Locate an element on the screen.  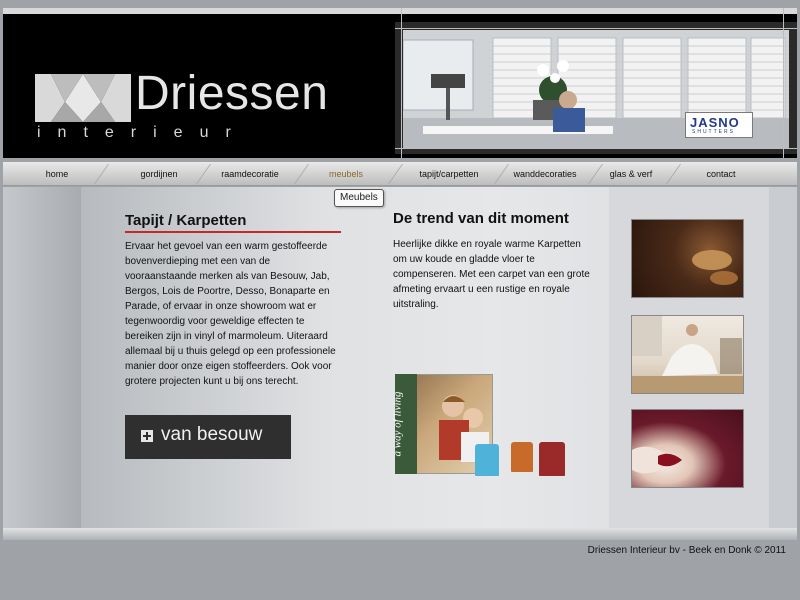
brand-subtitle: interieur is located at coordinates (142, 132).